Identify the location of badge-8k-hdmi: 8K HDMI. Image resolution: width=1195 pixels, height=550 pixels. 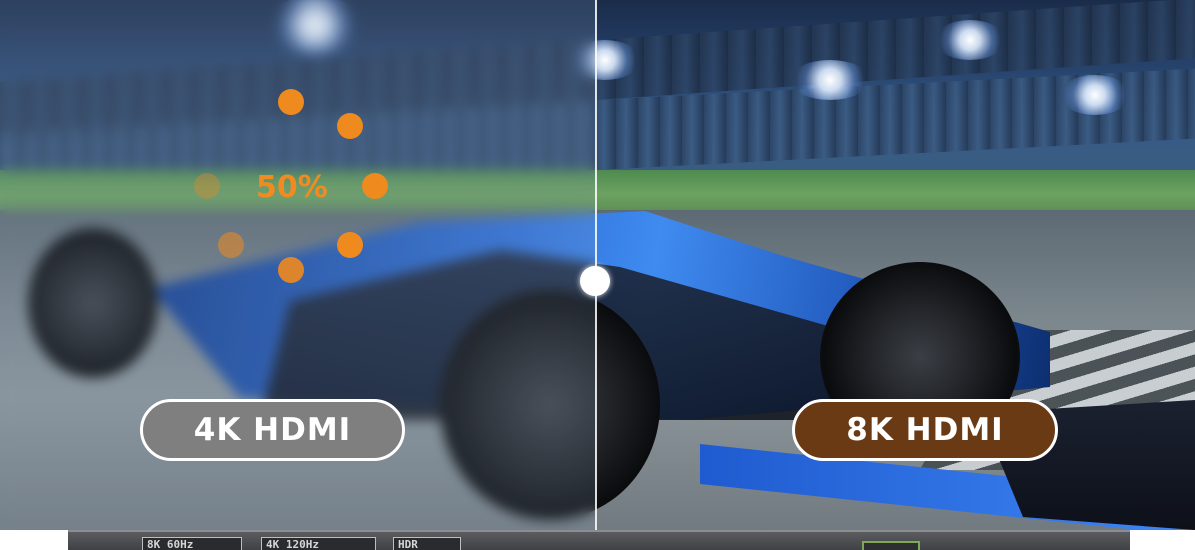
(925, 430).